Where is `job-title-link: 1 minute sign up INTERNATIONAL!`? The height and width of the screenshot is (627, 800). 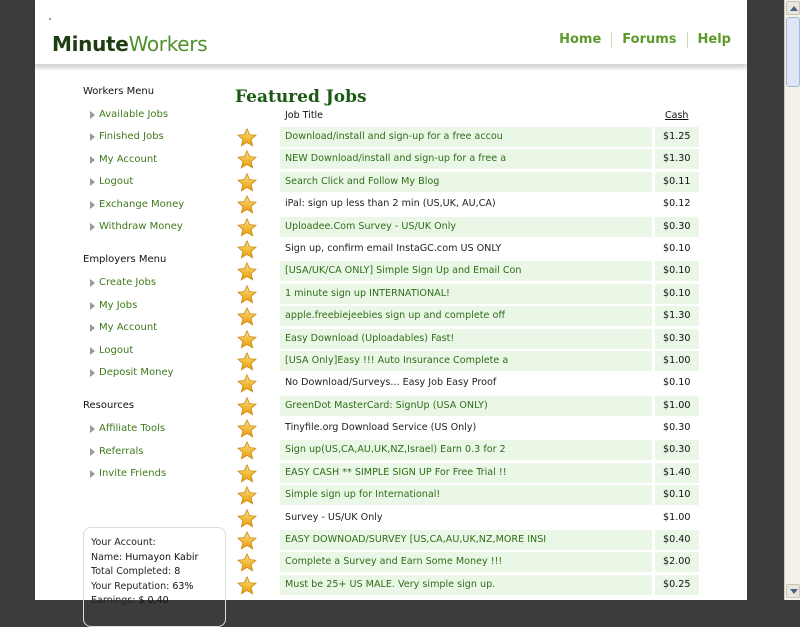
job-title-link: 1 minute sign up INTERNATIONAL! is located at coordinates (367, 293).